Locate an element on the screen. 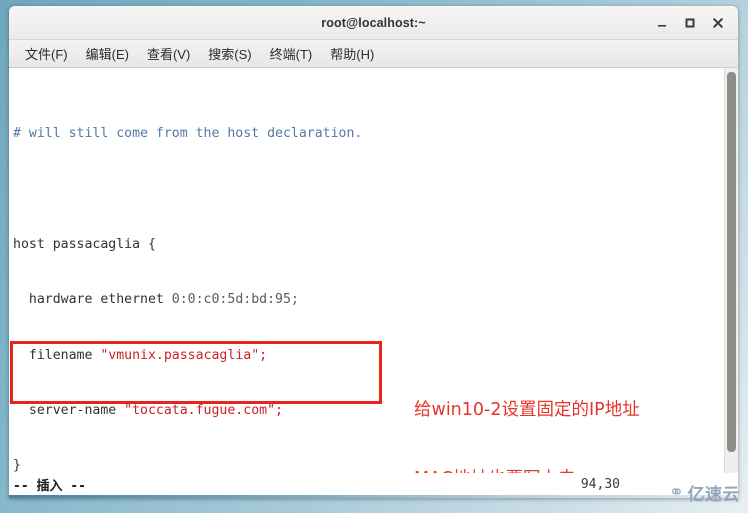  window-title: root@localhost:~ is located at coordinates (373, 22).